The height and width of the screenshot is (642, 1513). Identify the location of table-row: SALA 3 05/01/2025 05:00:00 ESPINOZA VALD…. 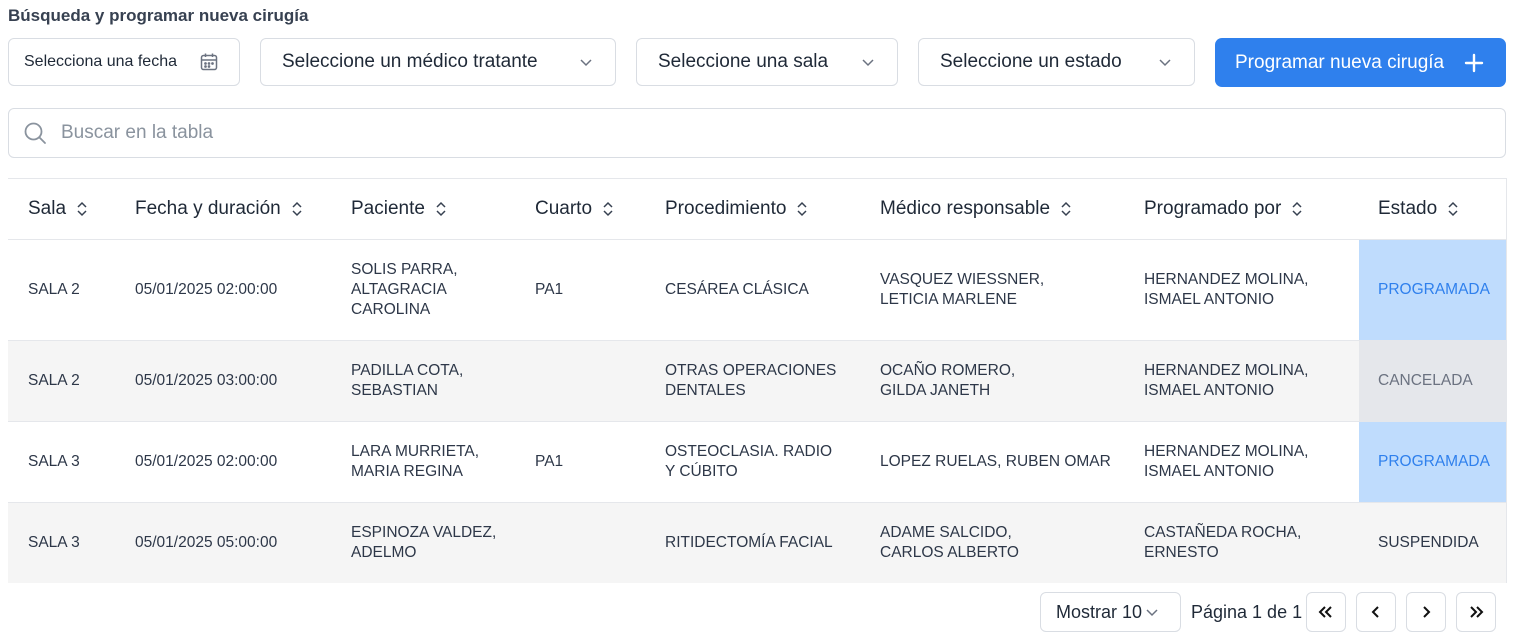
(757, 543).